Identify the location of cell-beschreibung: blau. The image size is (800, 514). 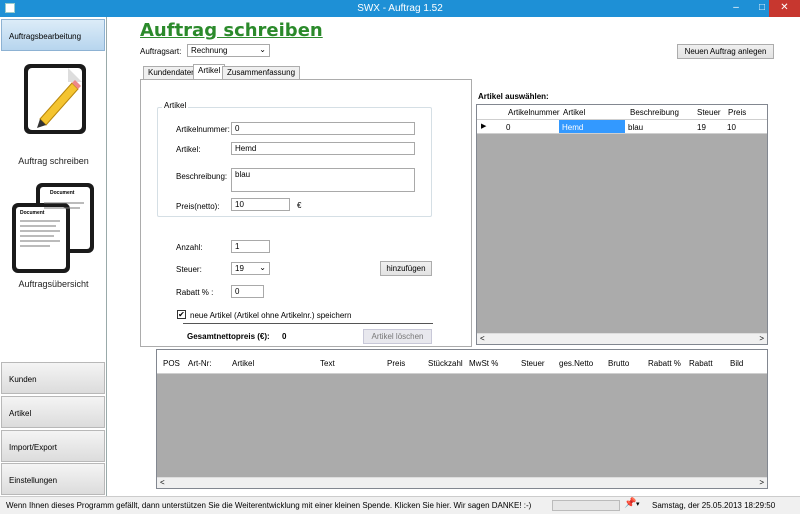
(635, 127).